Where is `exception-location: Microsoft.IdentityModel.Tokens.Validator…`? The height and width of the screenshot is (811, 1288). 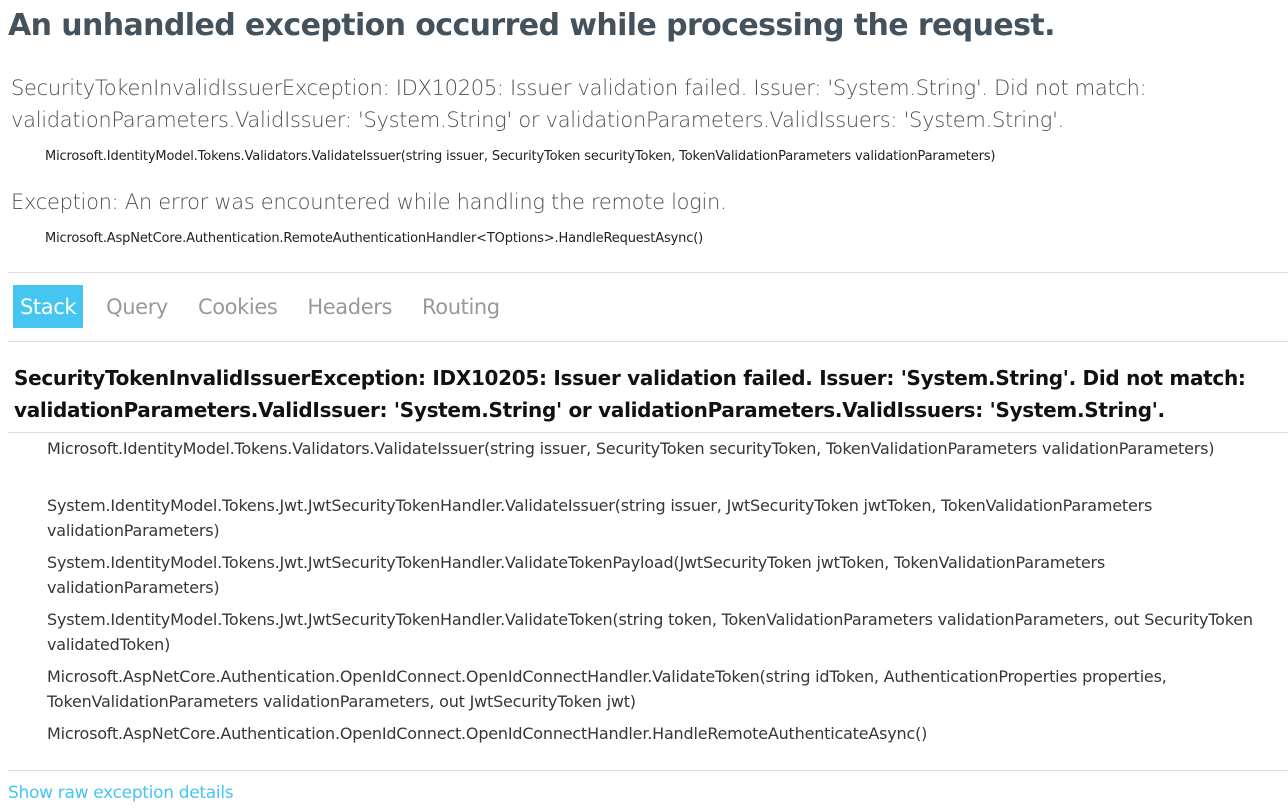
exception-location: Microsoft.IdentityModel.Tokens.Validator… is located at coordinates (520, 156).